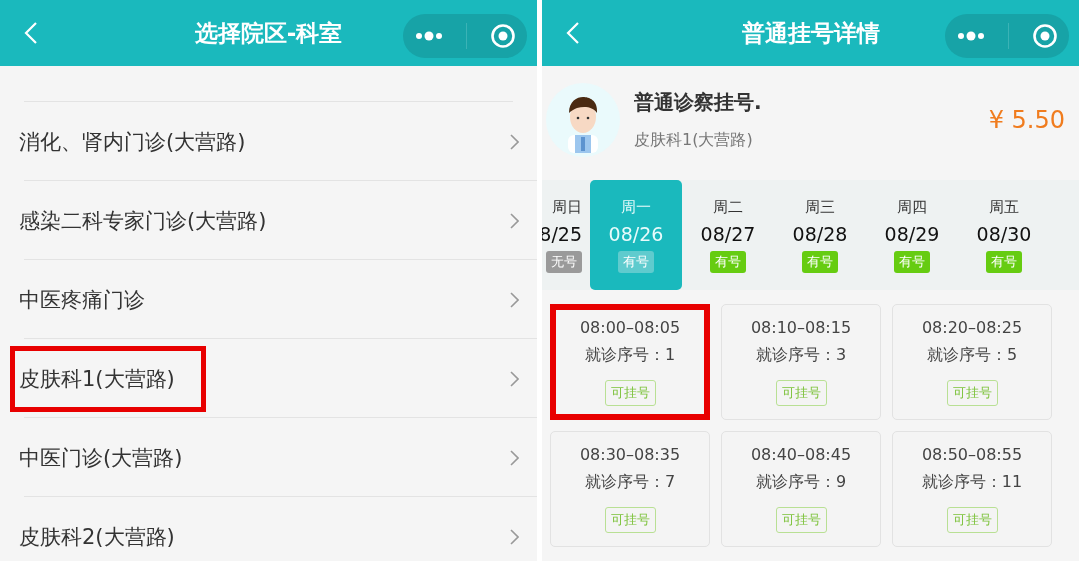 This screenshot has width=1080, height=561. Describe the element at coordinates (630, 482) in the screenshot. I see `queue-number: 就诊序号：7` at that location.